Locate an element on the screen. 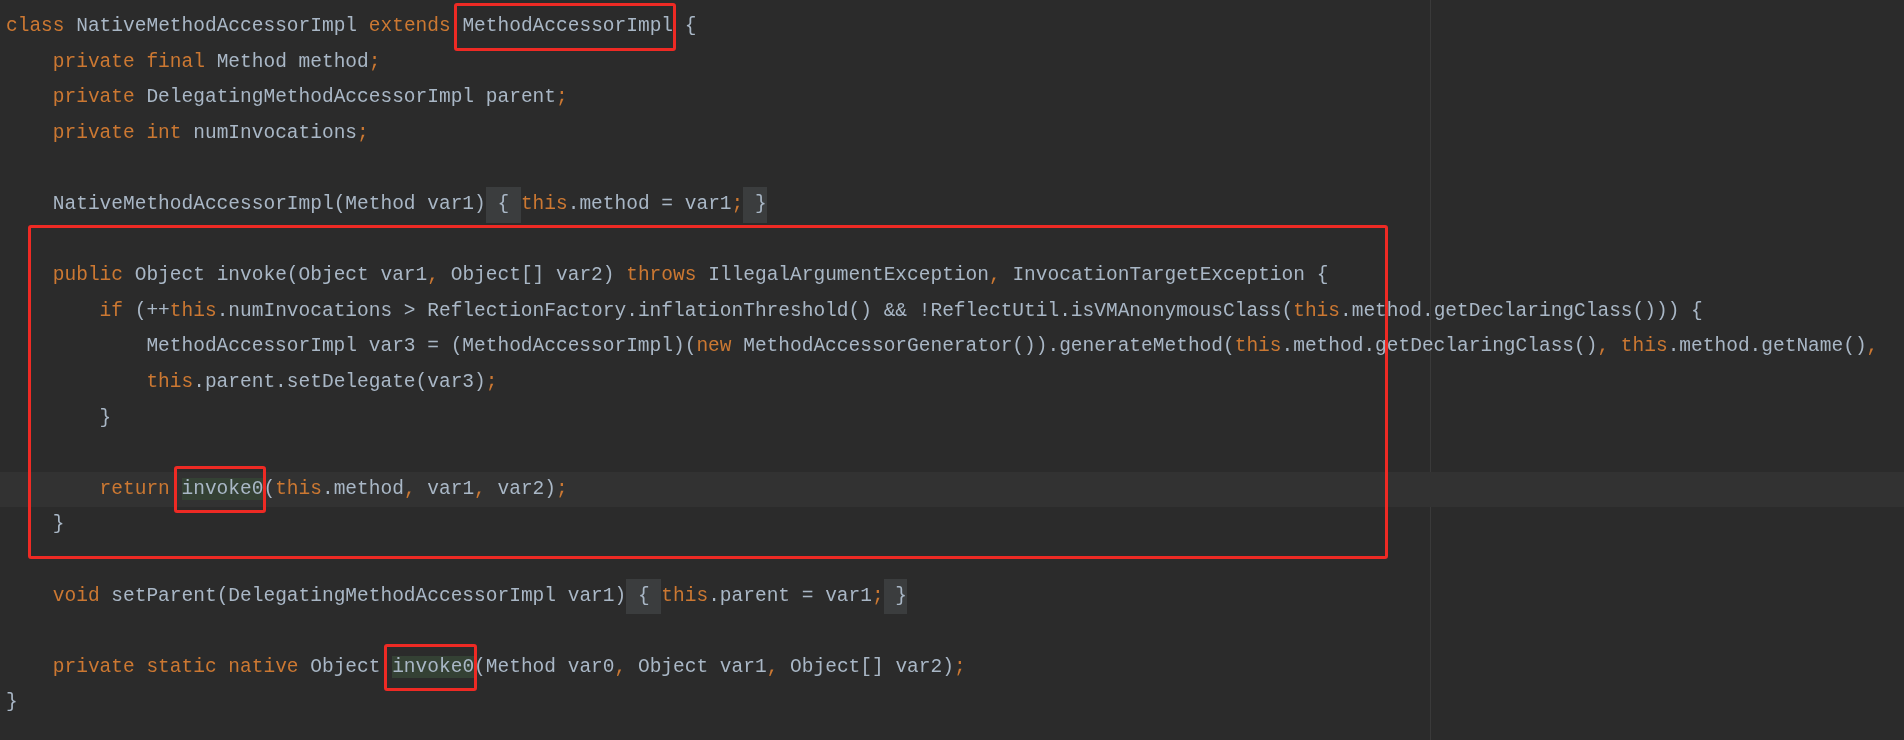 The height and width of the screenshot is (740, 1904). code-text: MethodAccessorImpl var3 = (MethodAccessorImpl)( is located at coordinates (421, 347).